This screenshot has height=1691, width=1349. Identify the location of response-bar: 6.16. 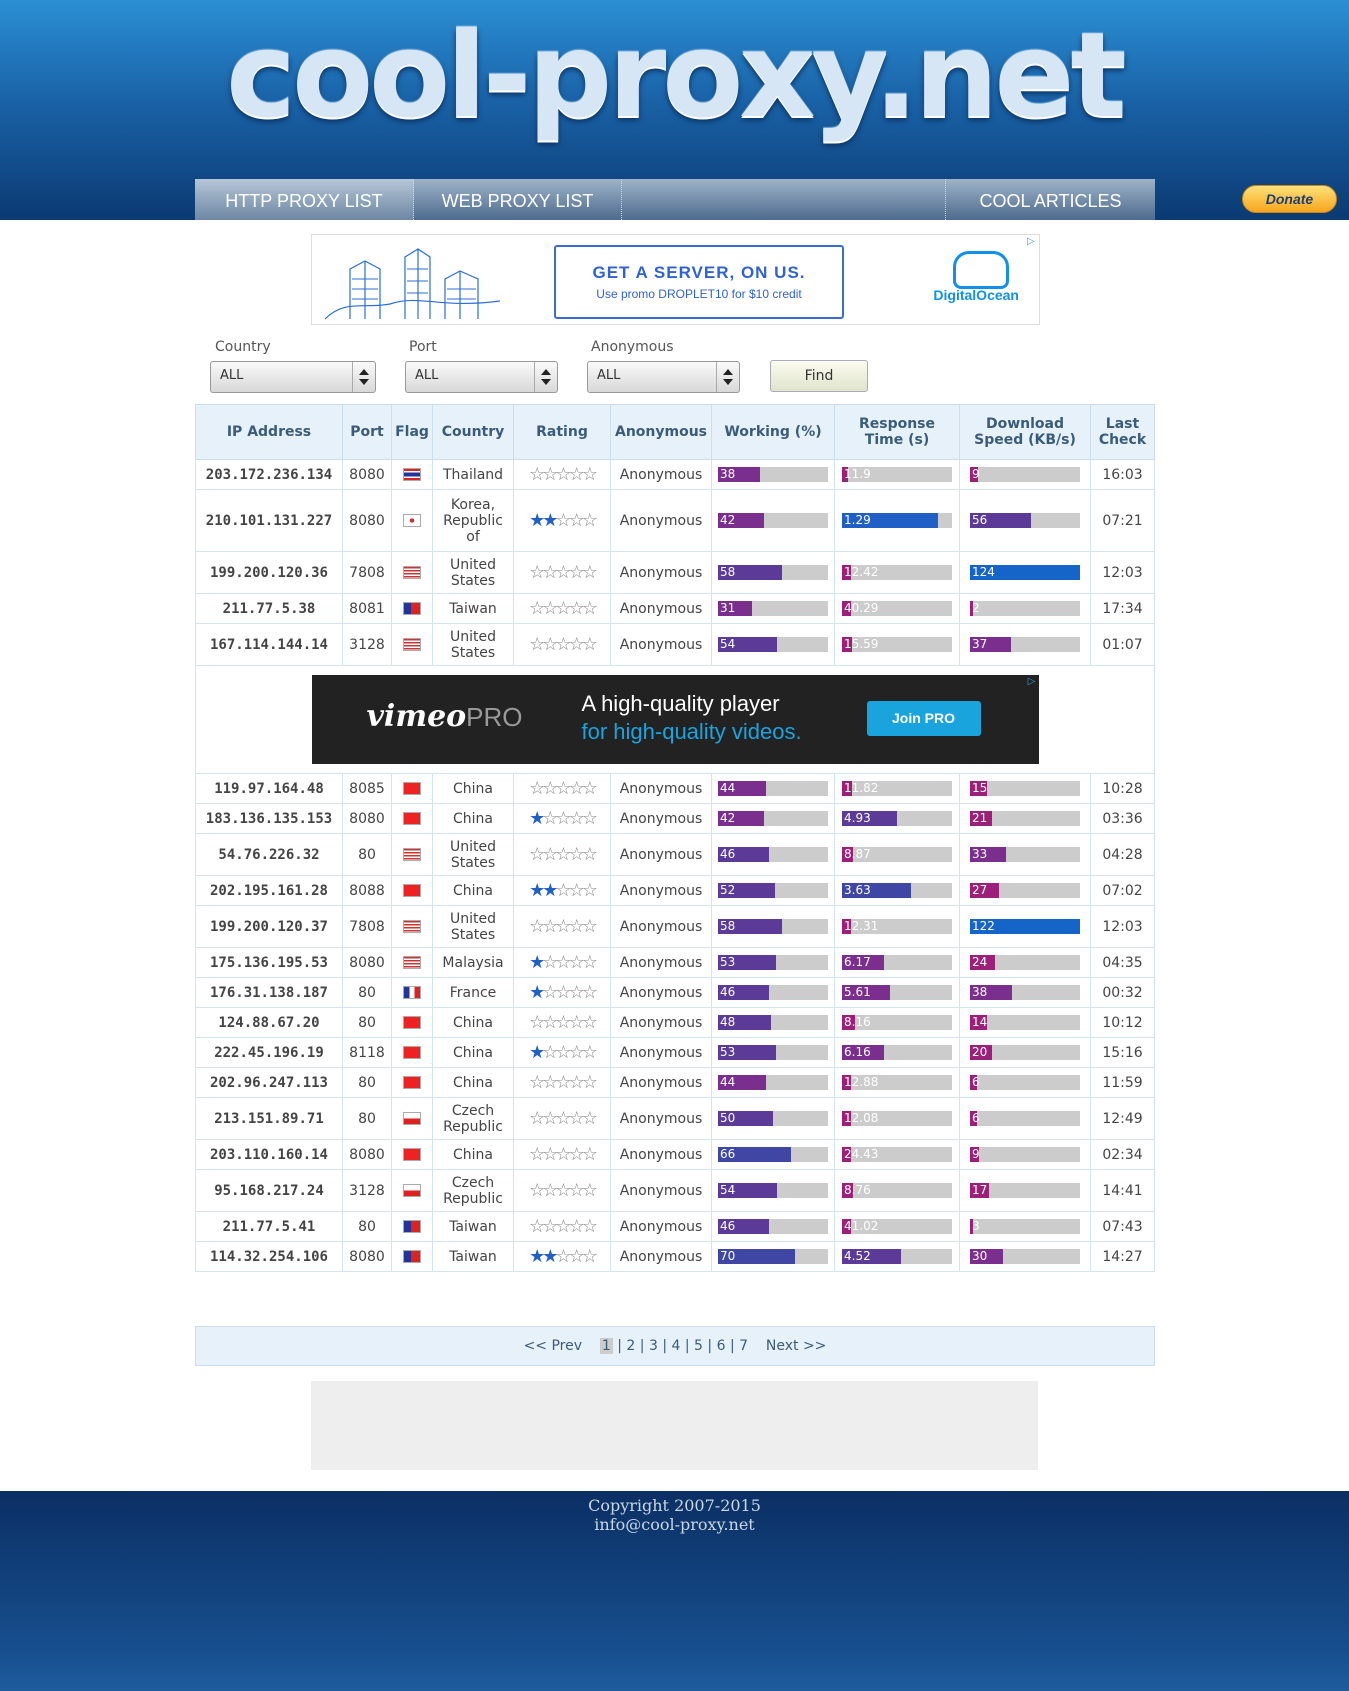
(897, 1052).